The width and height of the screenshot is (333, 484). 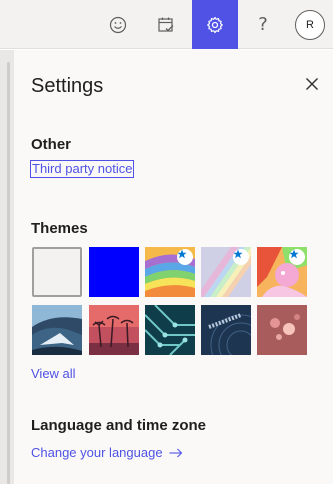 I want to click on background-content-strip, so click(x=7, y=267).